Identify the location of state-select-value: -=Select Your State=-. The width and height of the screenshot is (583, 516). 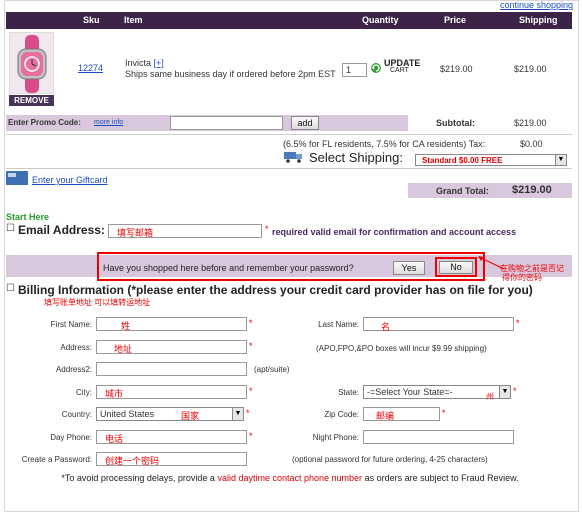
(410, 392).